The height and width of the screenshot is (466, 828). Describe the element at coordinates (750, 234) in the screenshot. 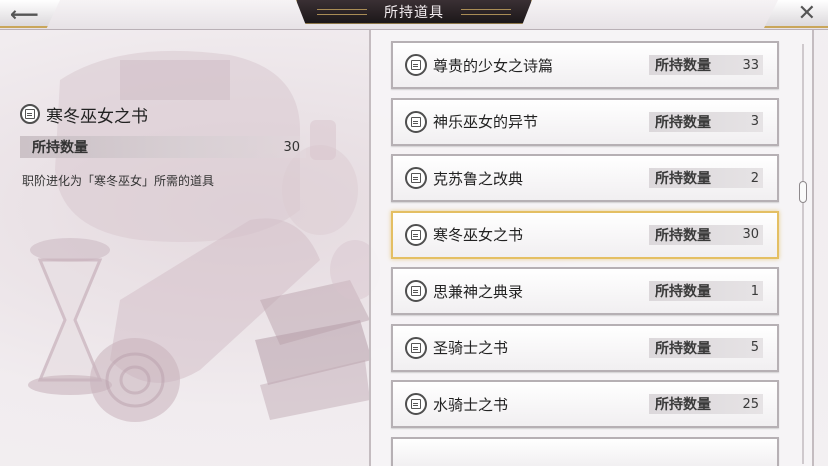

I see `item-quantity-value: 30` at that location.